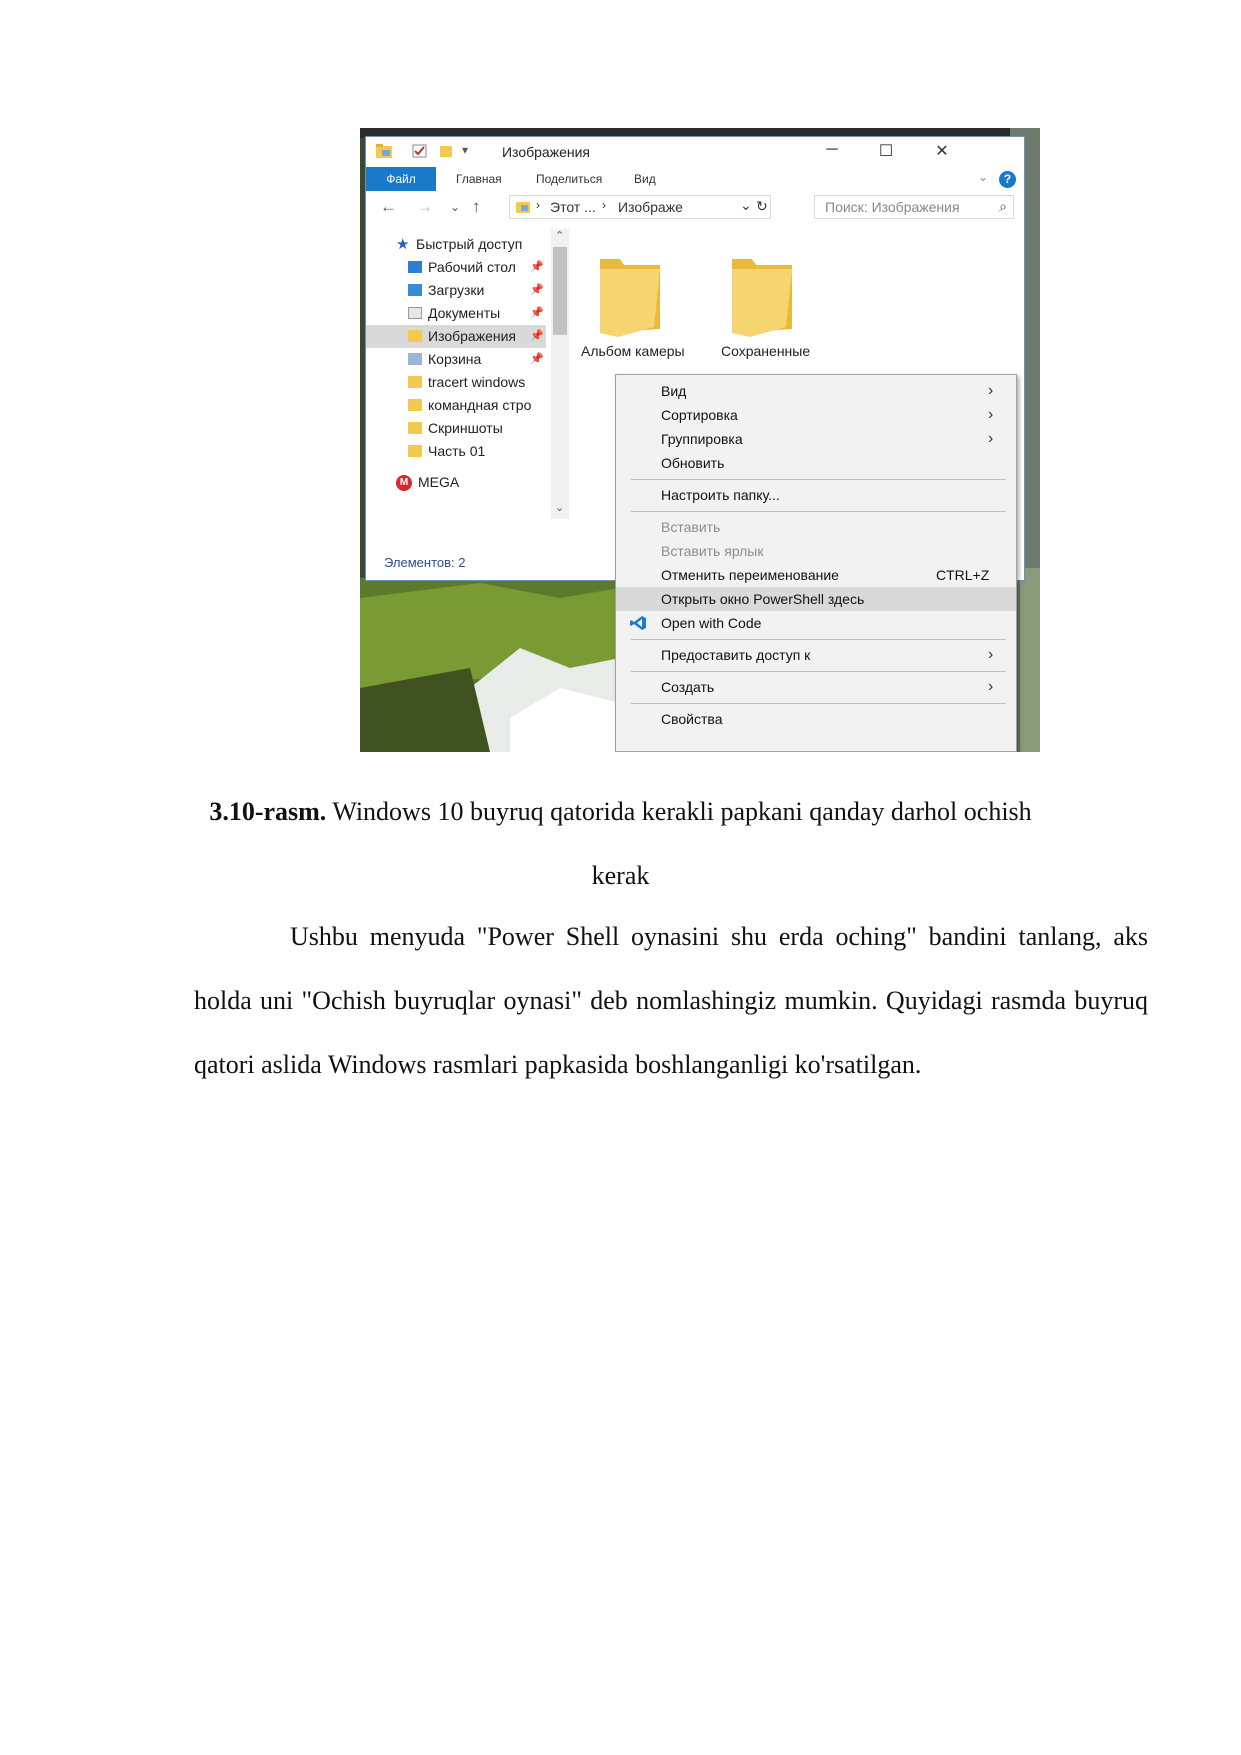 This screenshot has height=1755, width=1241. I want to click on quick-access-dropdown-icon: ▾, so click(465, 150).